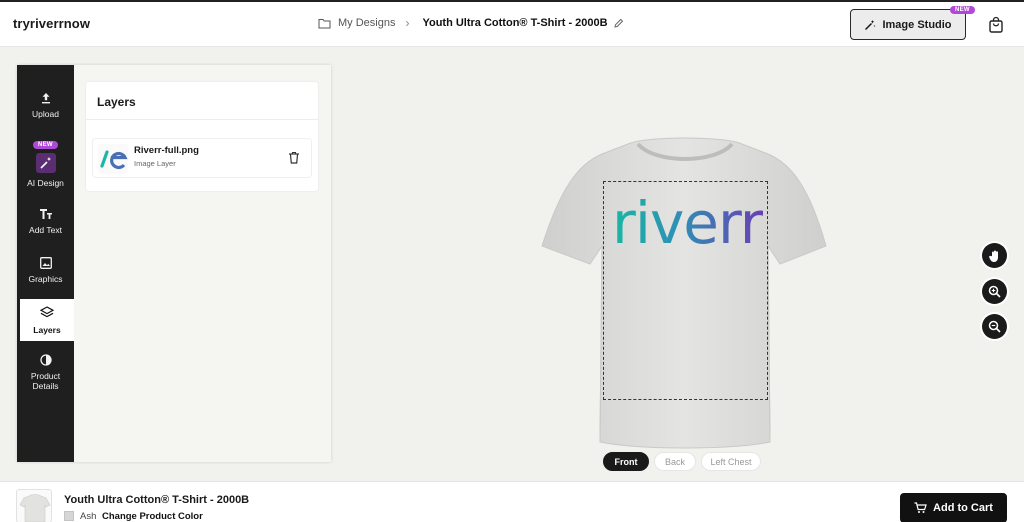 The width and height of the screenshot is (1024, 522). I want to click on hand-icon, so click(993, 256).